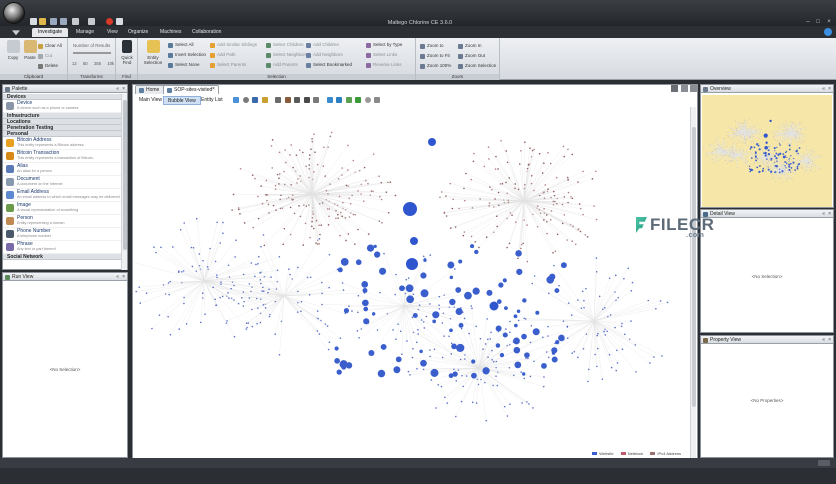 This screenshot has height=484, width=836. I want to click on selection-item-add-children: Add Children, so click(322, 45).